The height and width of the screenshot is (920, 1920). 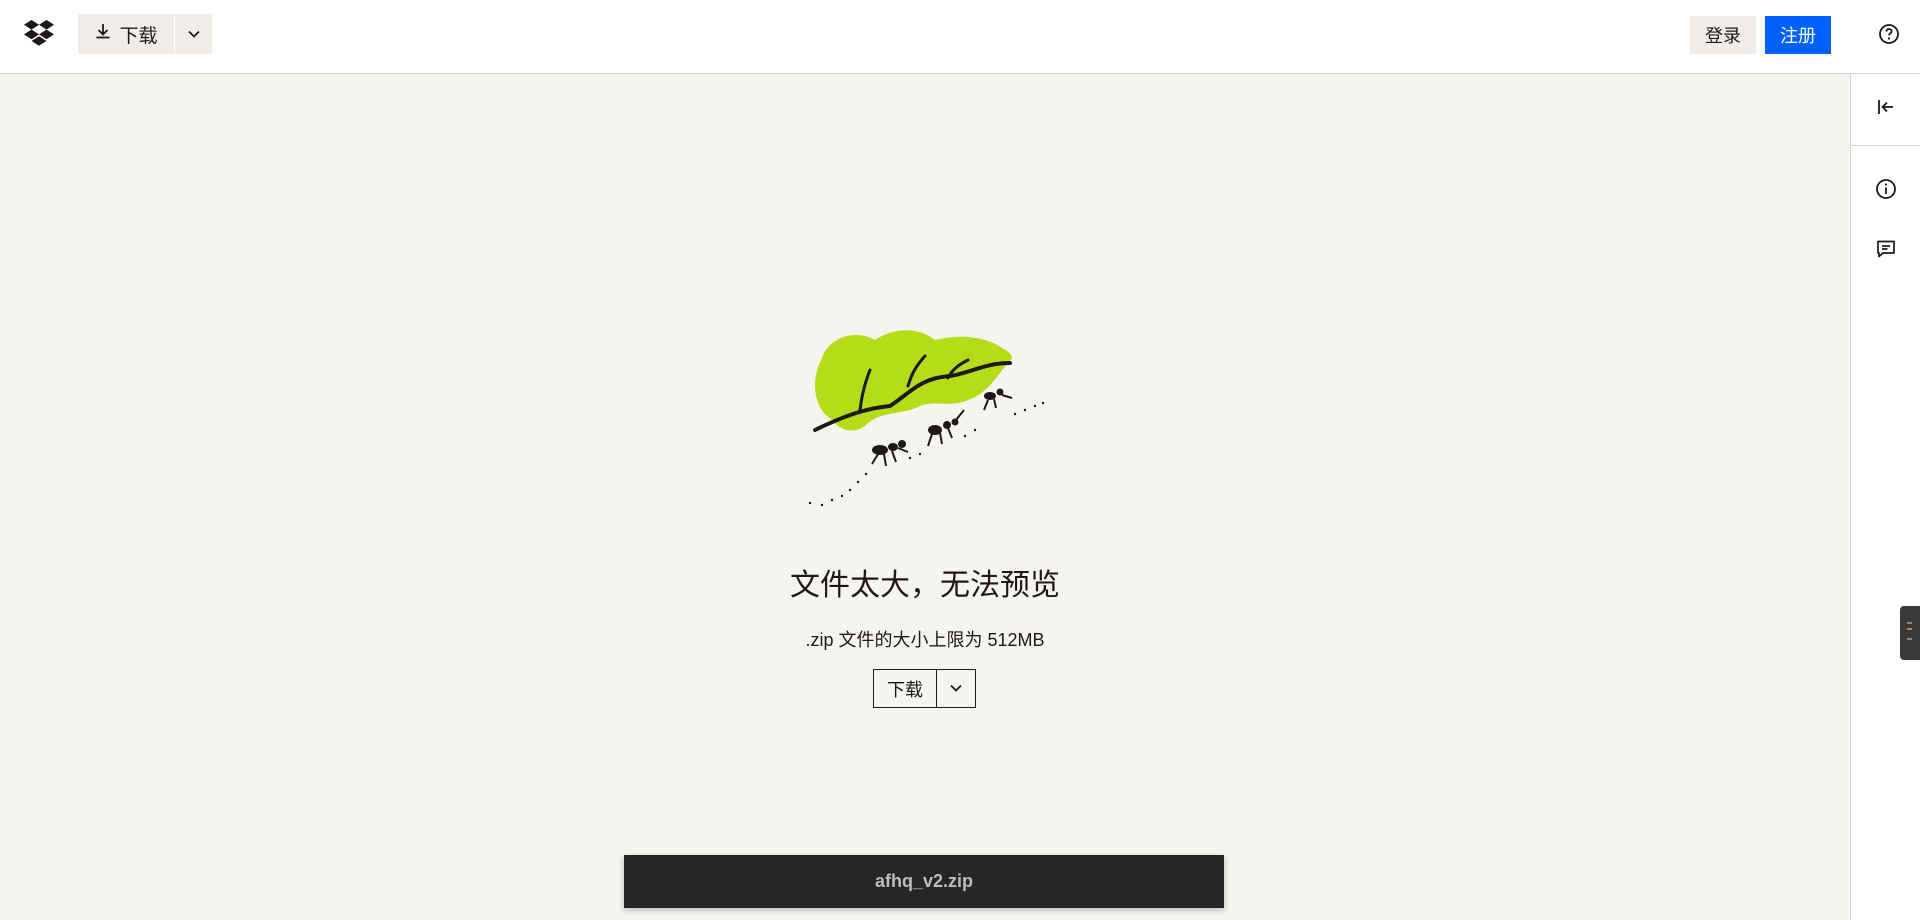 I want to click on help-button, so click(x=1889, y=35).